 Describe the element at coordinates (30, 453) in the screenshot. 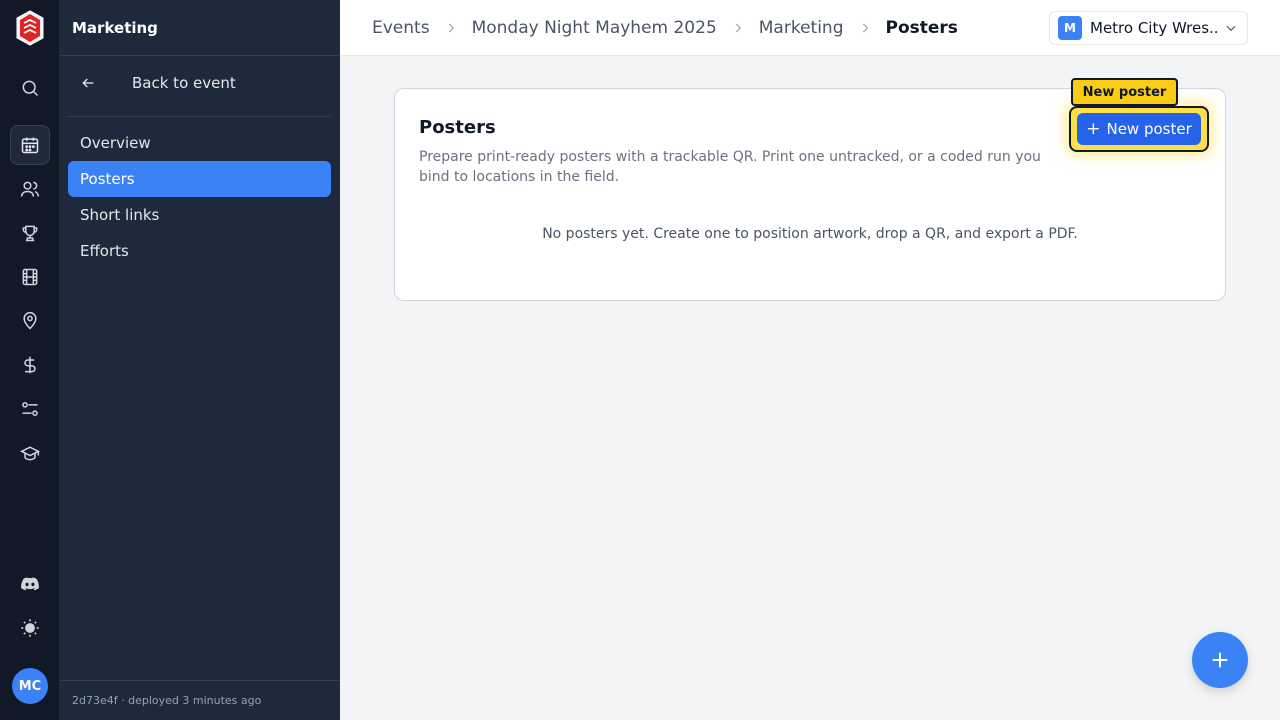

I see `graduation-cap-icon` at that location.